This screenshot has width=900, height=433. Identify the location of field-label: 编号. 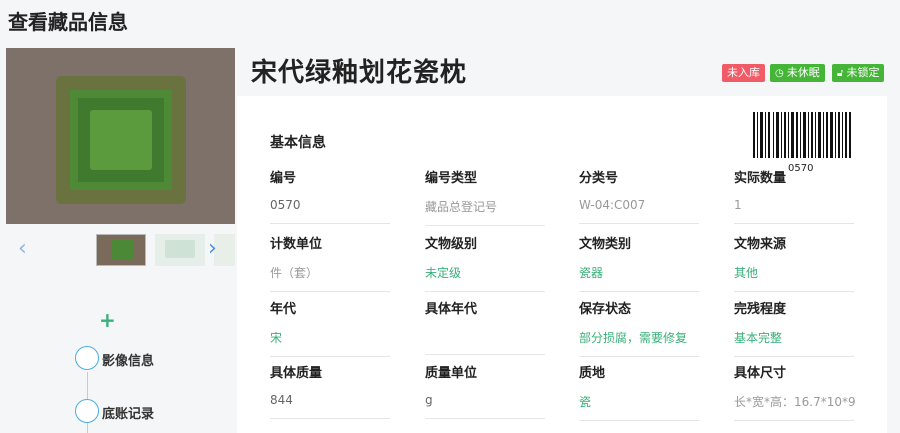
(283, 178).